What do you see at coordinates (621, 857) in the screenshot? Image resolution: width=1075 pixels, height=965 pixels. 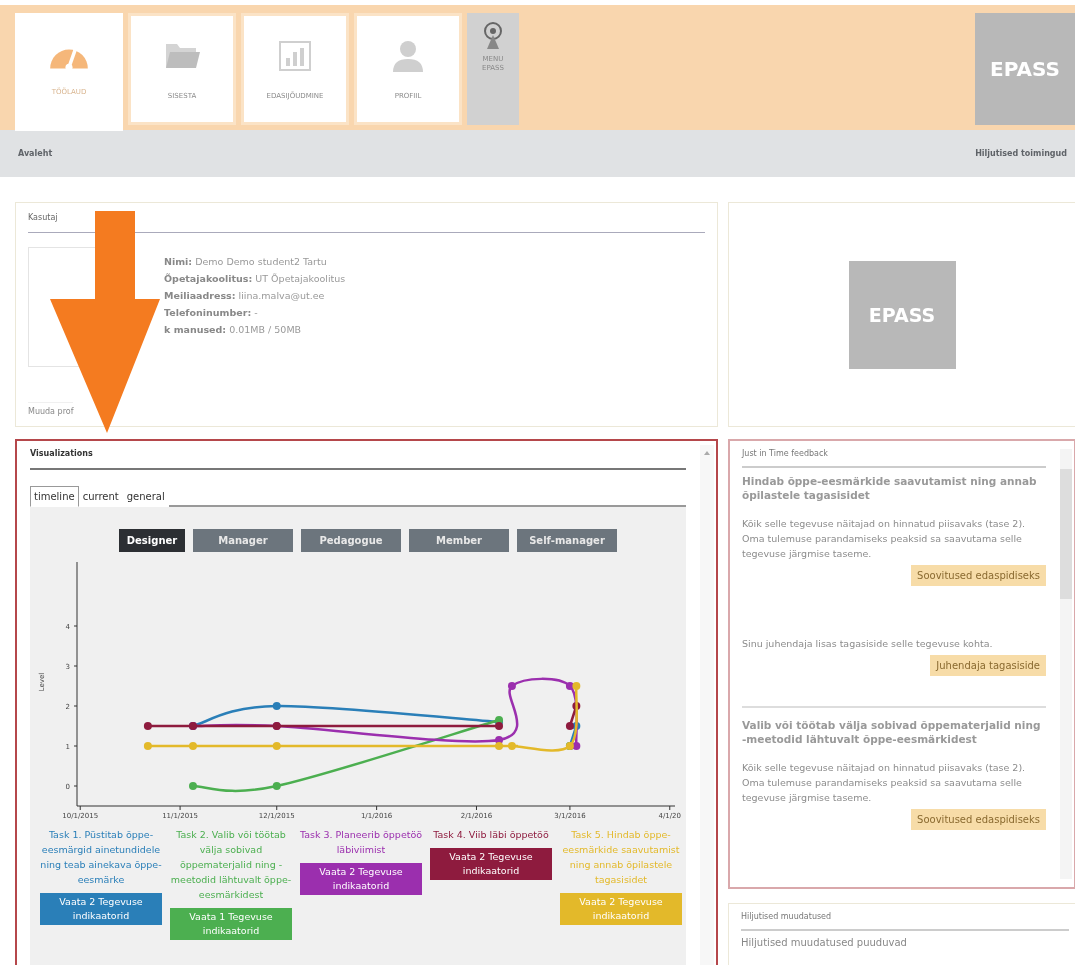 I see `task-description: Task 5. Hindab õppe-eesmärkide saavutamist ning annab õpilastele tagasisidet` at bounding box center [621, 857].